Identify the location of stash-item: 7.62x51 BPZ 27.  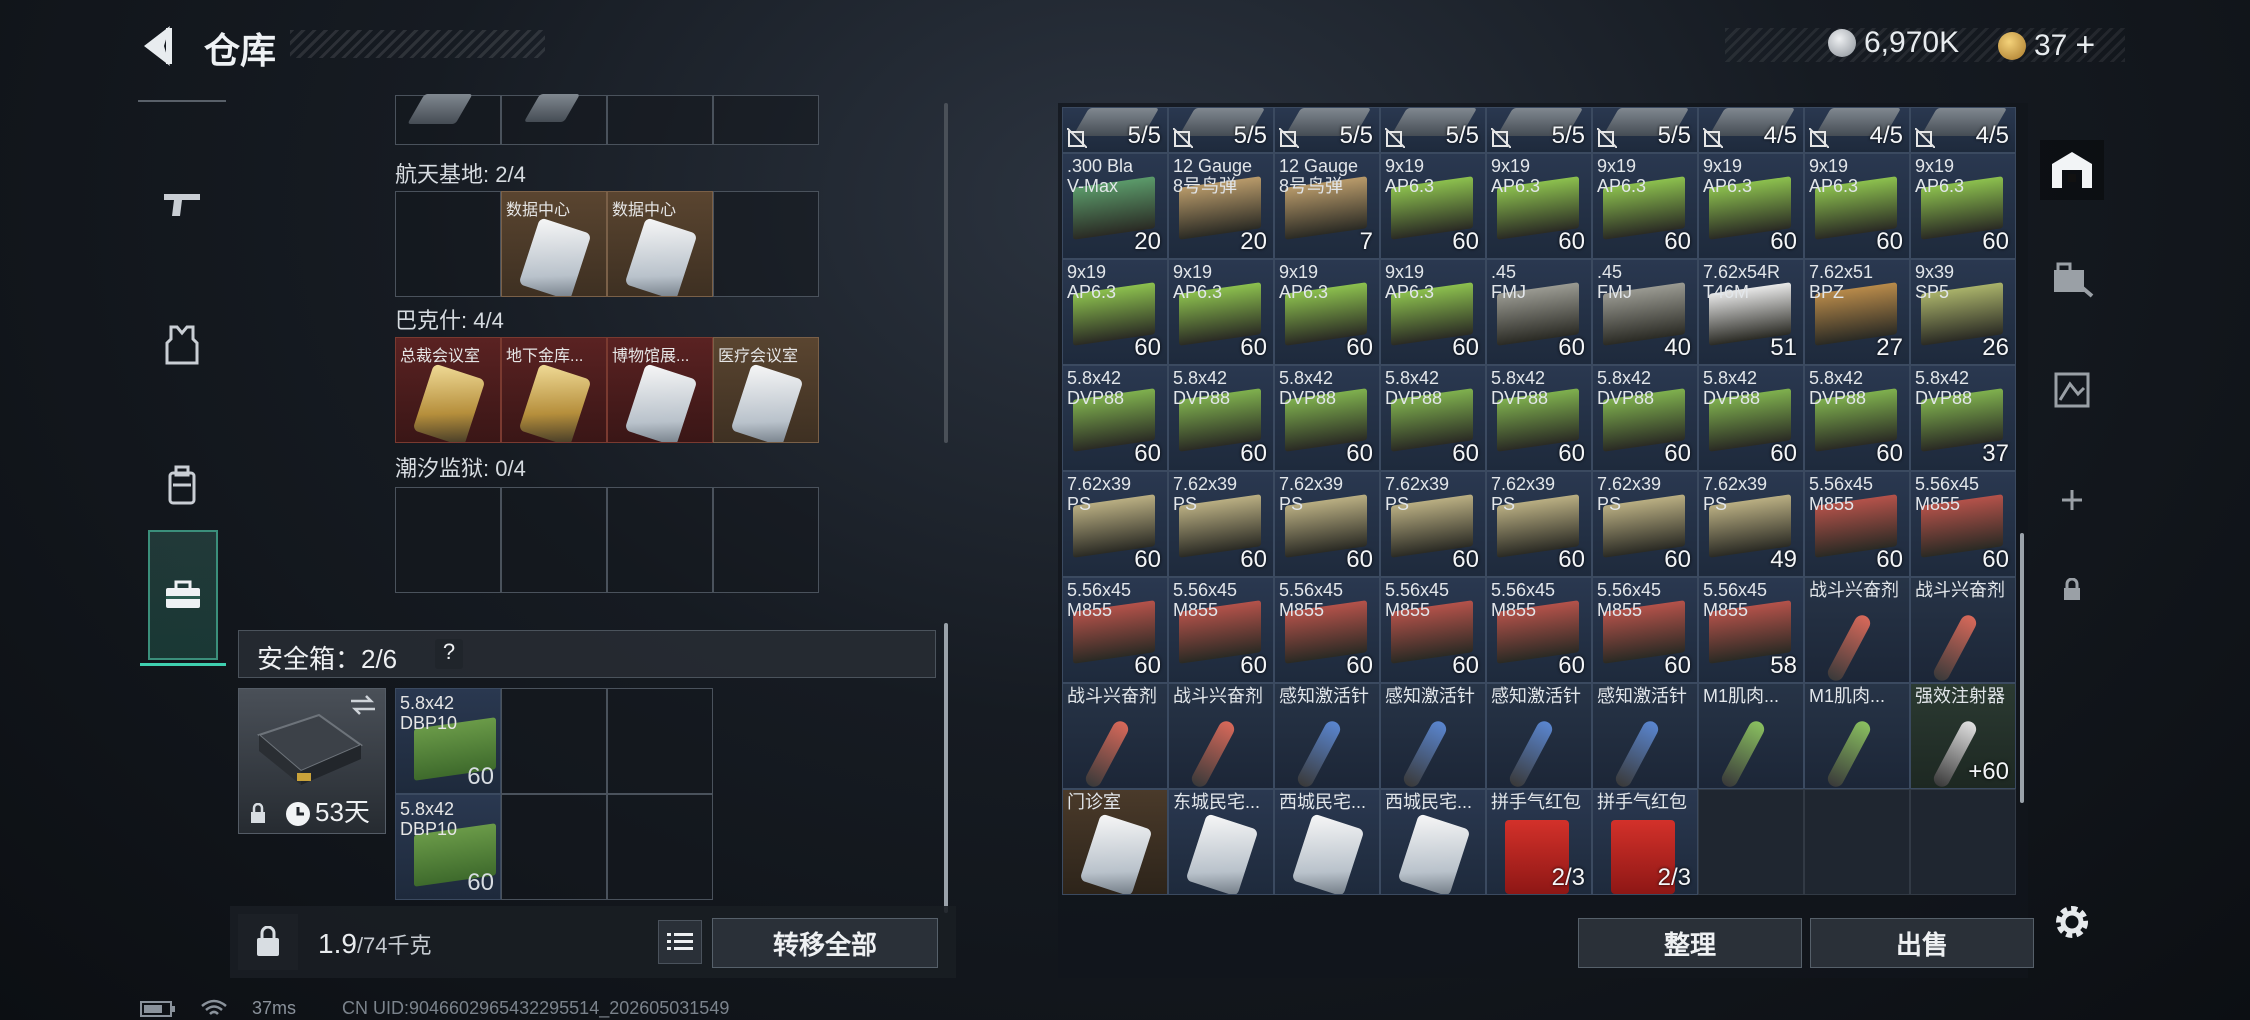
(1857, 312).